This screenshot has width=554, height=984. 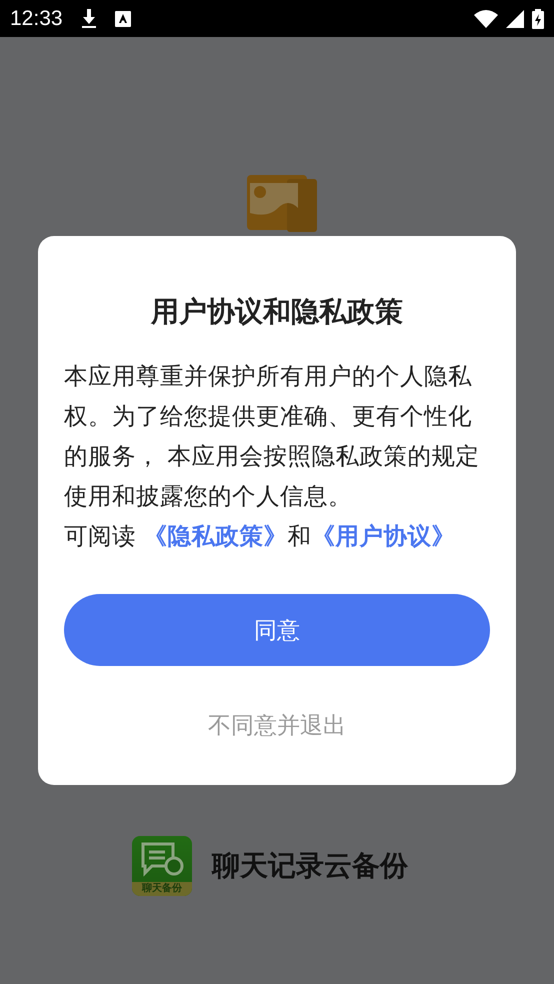 I want to click on app-name: 聊天记录云备份, so click(x=310, y=866).